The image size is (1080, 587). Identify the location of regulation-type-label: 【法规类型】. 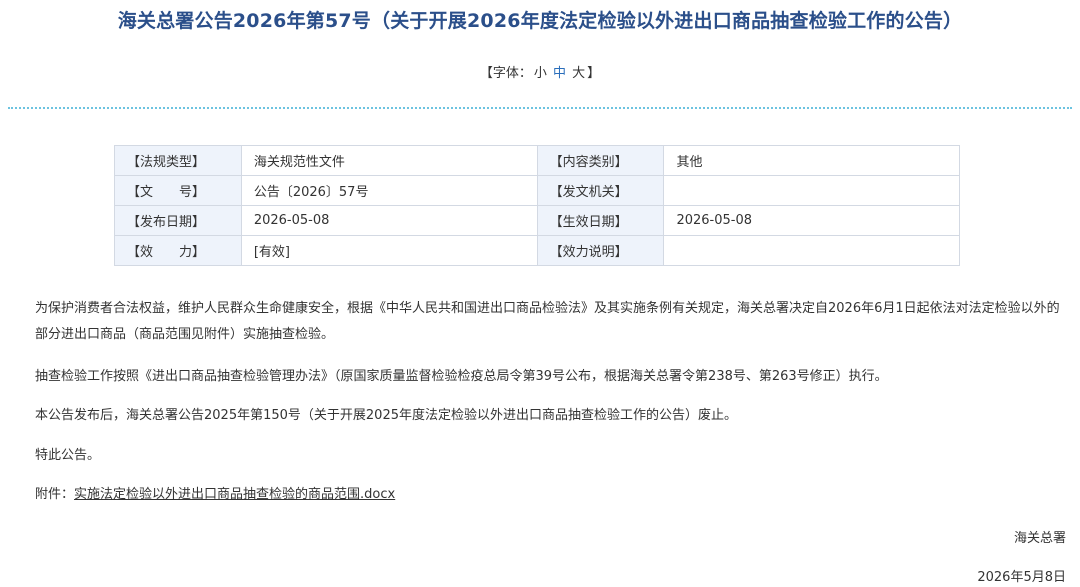
(178, 160).